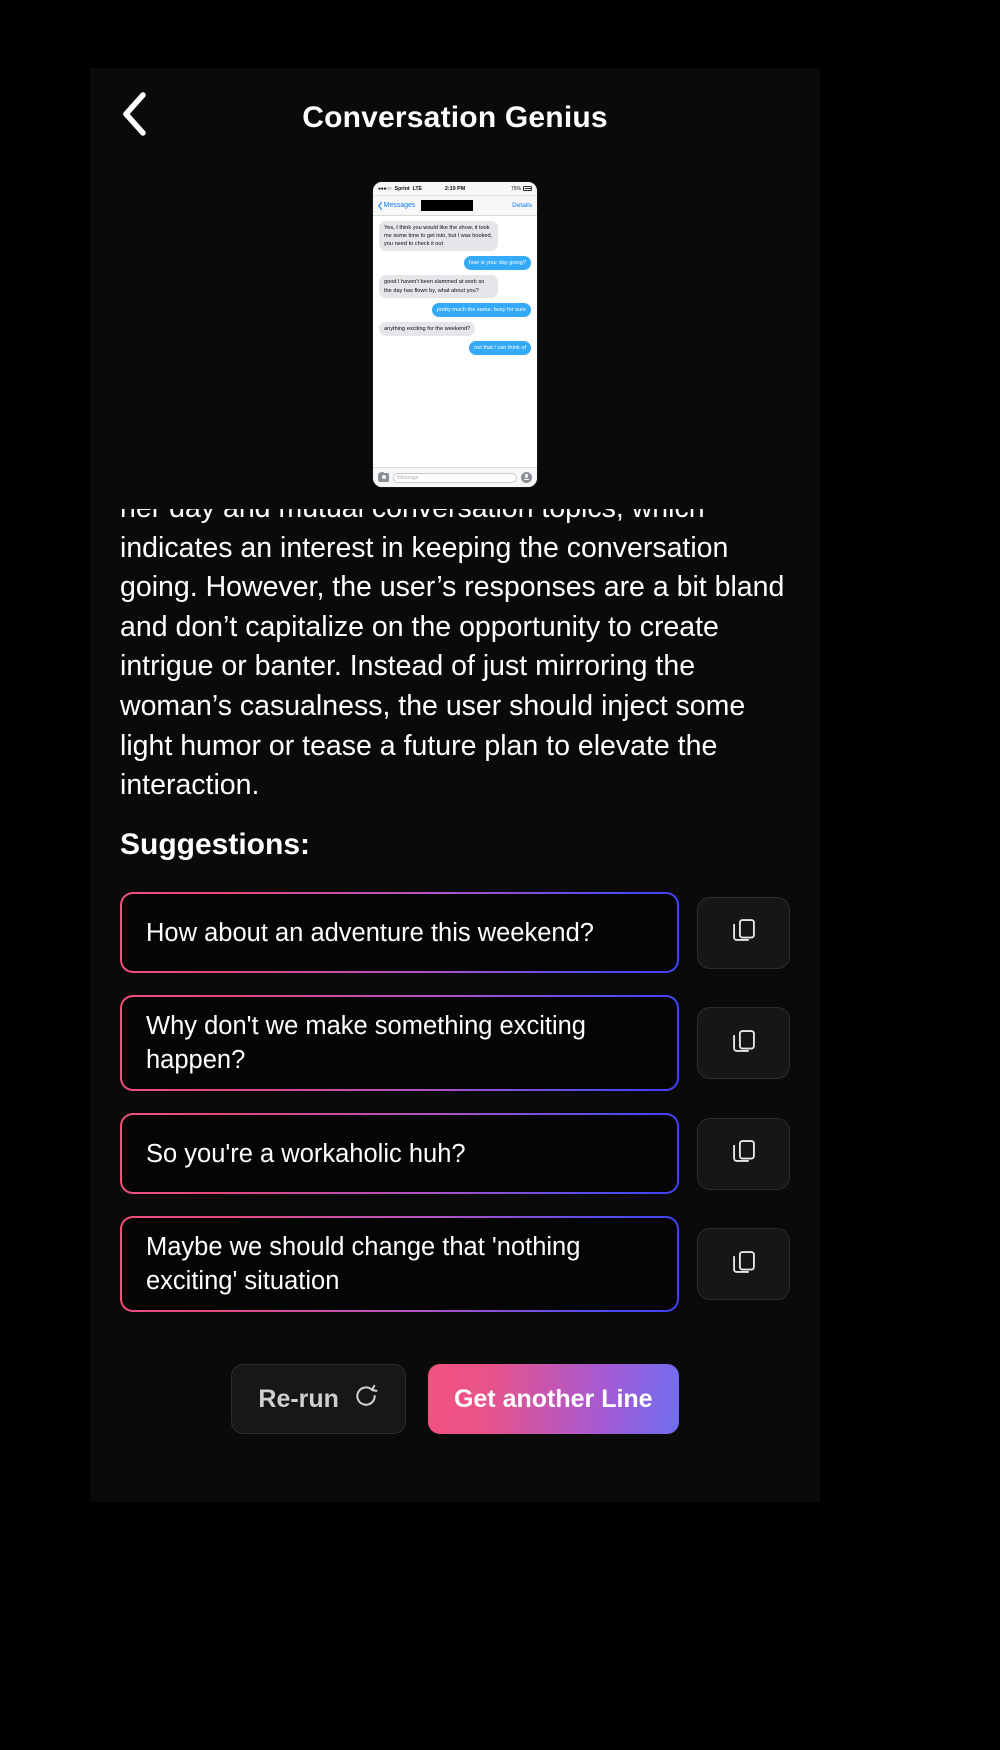  I want to click on suggestion-text: How about an adventure this weekend?, so click(399, 932).